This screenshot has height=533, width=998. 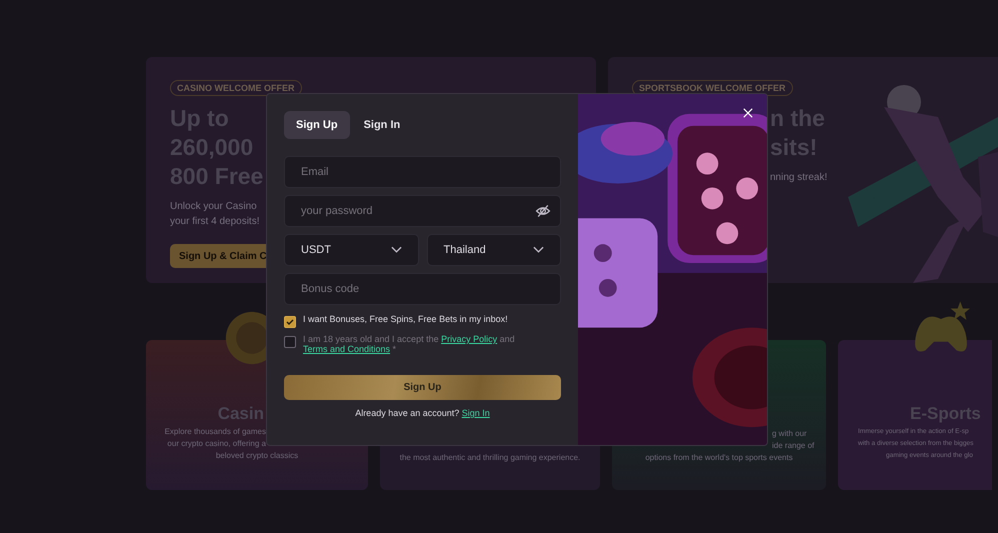 What do you see at coordinates (422, 289) in the screenshot?
I see `bonus-code-field: Bonus code` at bounding box center [422, 289].